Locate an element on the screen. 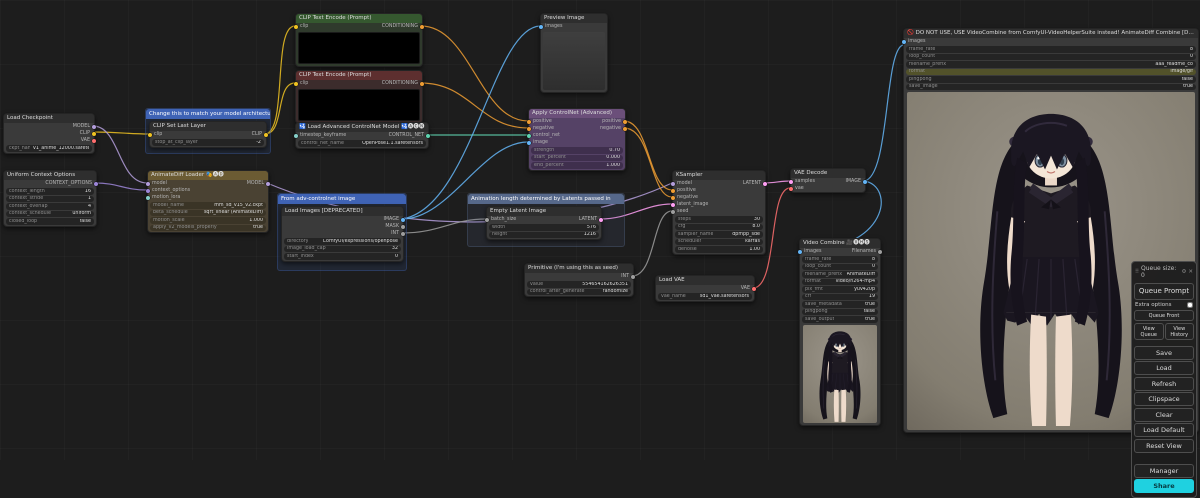 Image resolution: width=1200 pixels, height=498 pixels. CONTROL_NET-output-dot is located at coordinates (428, 135).